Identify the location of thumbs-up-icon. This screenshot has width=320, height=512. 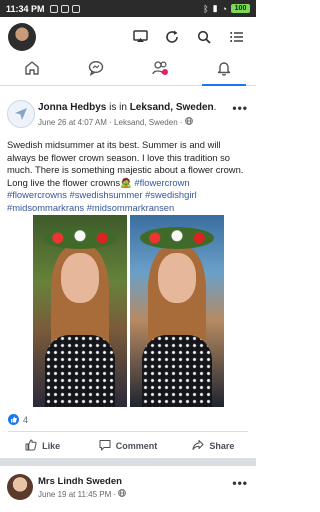
(31, 446).